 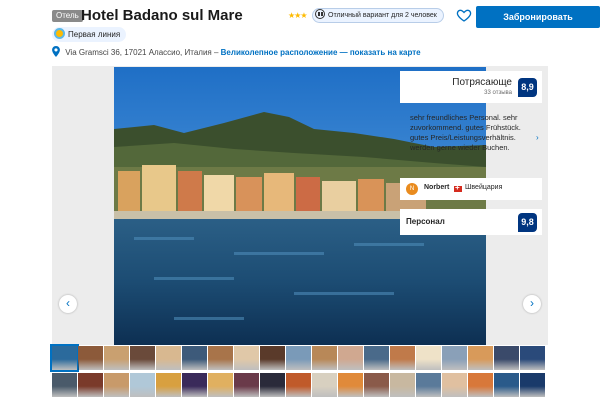 I want to click on reviewer-name: Norbert, so click(x=437, y=187).